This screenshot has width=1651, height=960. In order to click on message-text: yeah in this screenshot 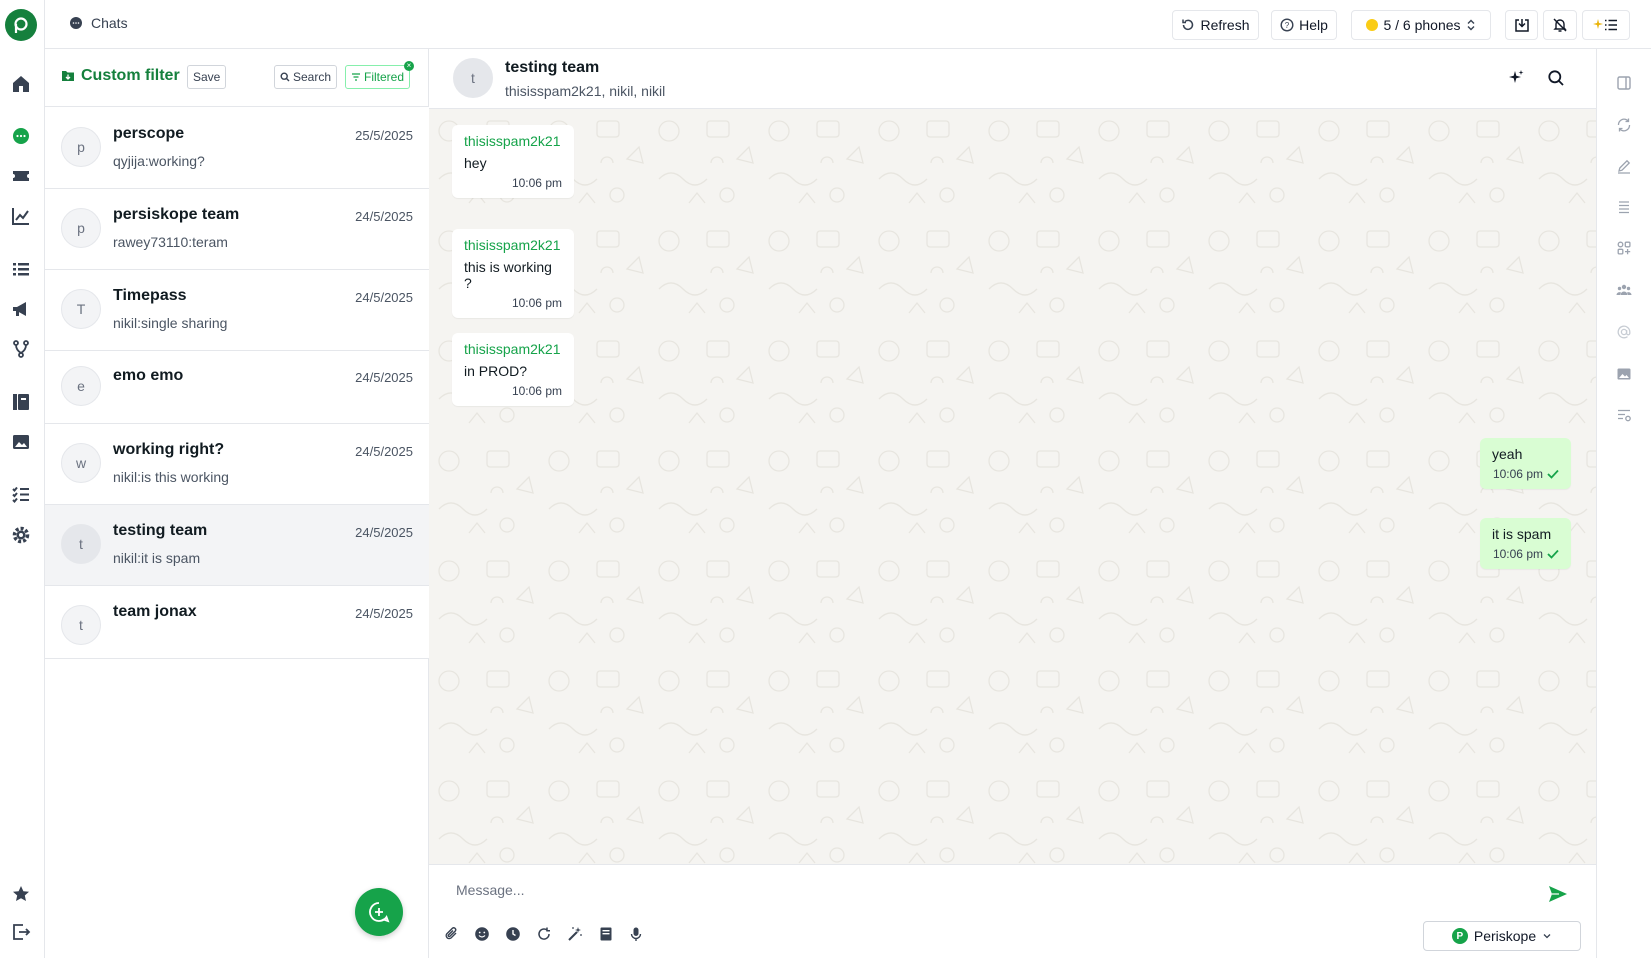, I will do `click(1507, 454)`.